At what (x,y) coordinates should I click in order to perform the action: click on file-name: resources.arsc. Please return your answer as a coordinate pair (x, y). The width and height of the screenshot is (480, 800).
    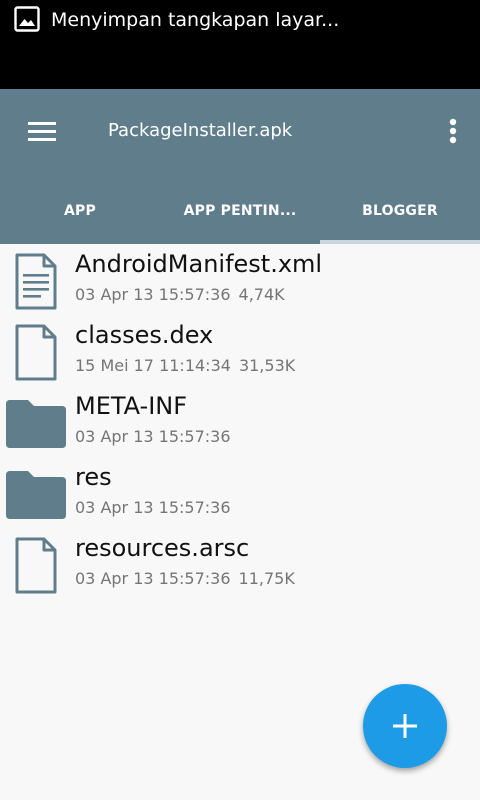
    Looking at the image, I should click on (162, 548).